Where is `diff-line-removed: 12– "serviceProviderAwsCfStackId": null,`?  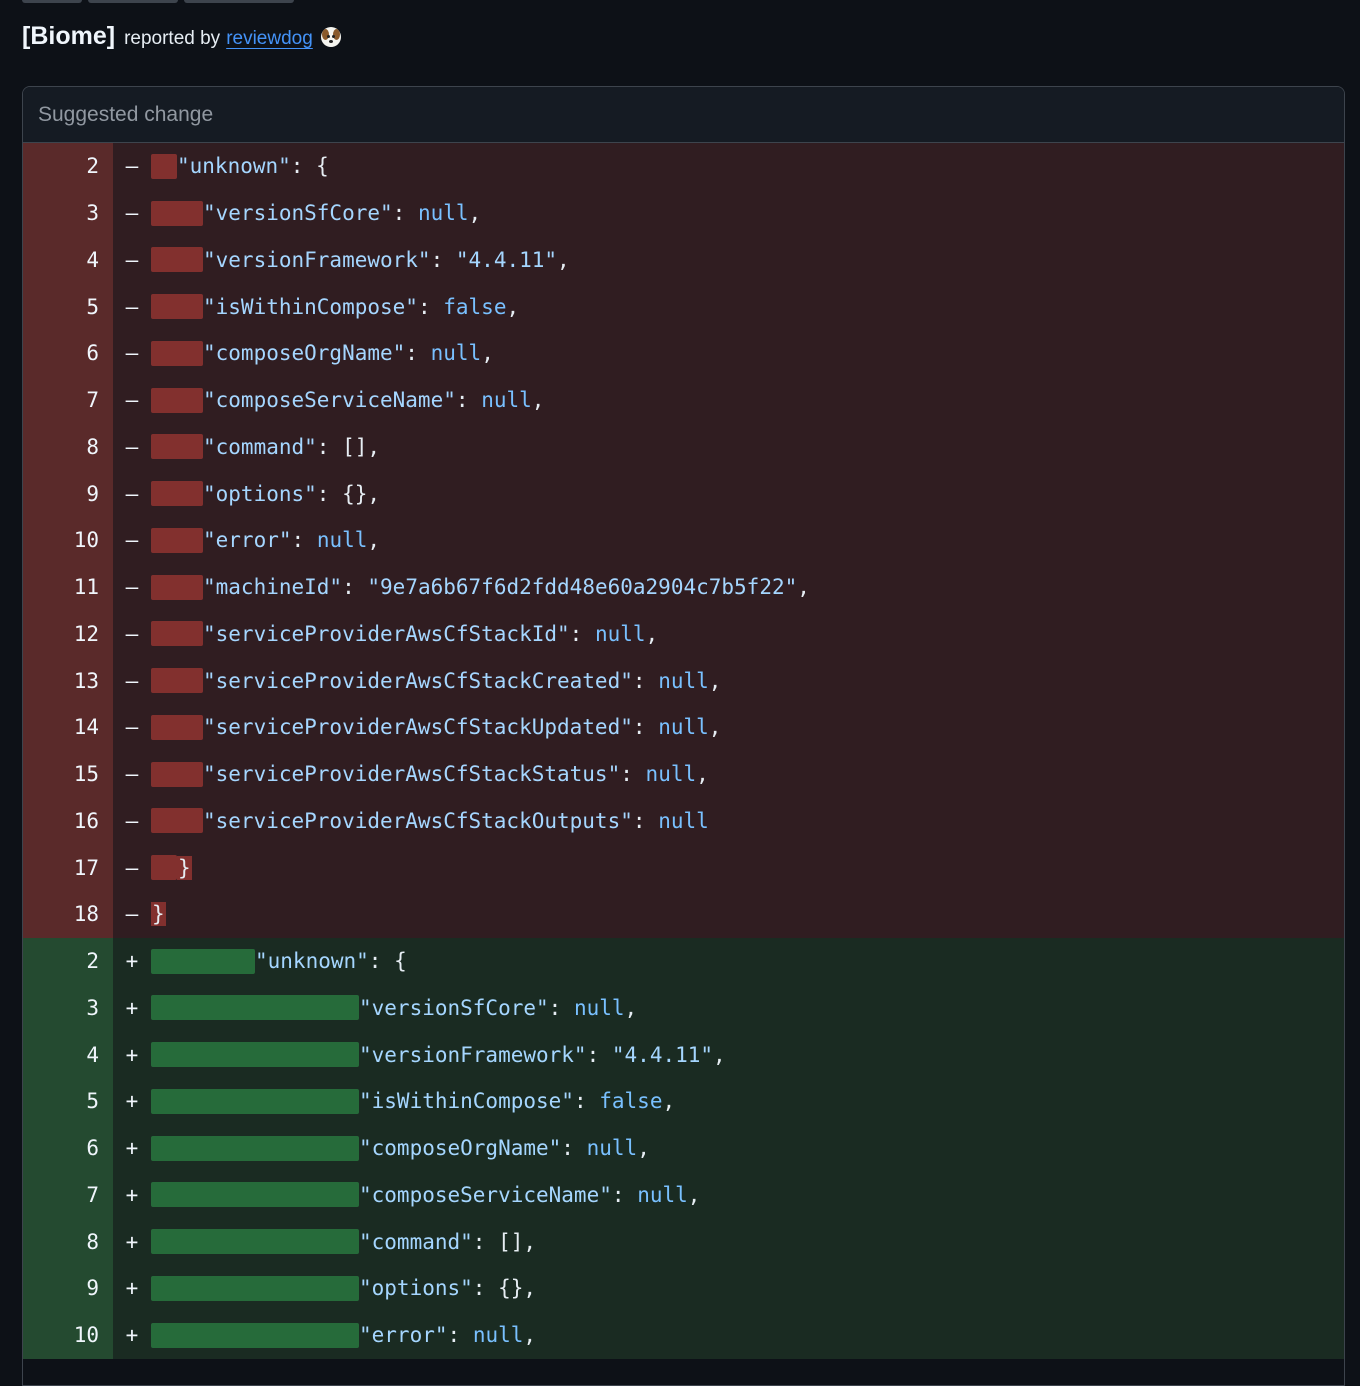
diff-line-removed: 12– "serviceProviderAwsCfStackId": null, is located at coordinates (683, 634).